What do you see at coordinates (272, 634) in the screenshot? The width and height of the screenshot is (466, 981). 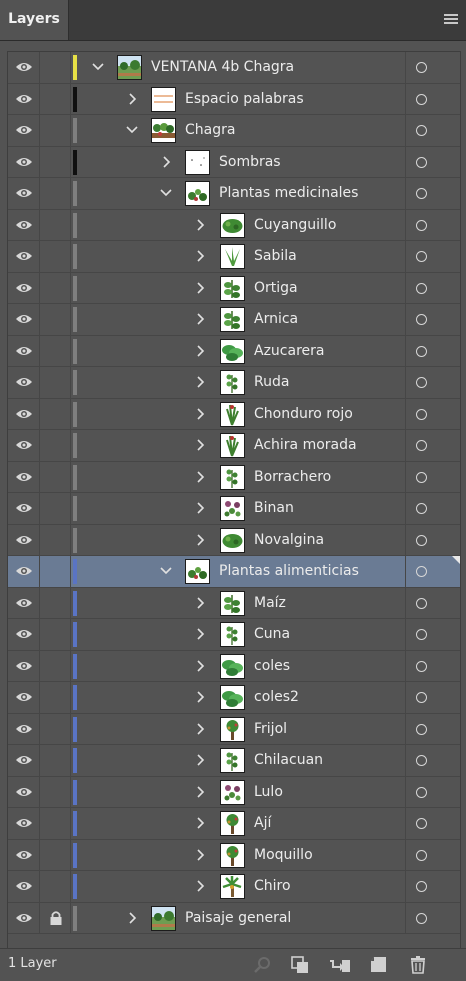 I see `layer-name: Cuna` at bounding box center [272, 634].